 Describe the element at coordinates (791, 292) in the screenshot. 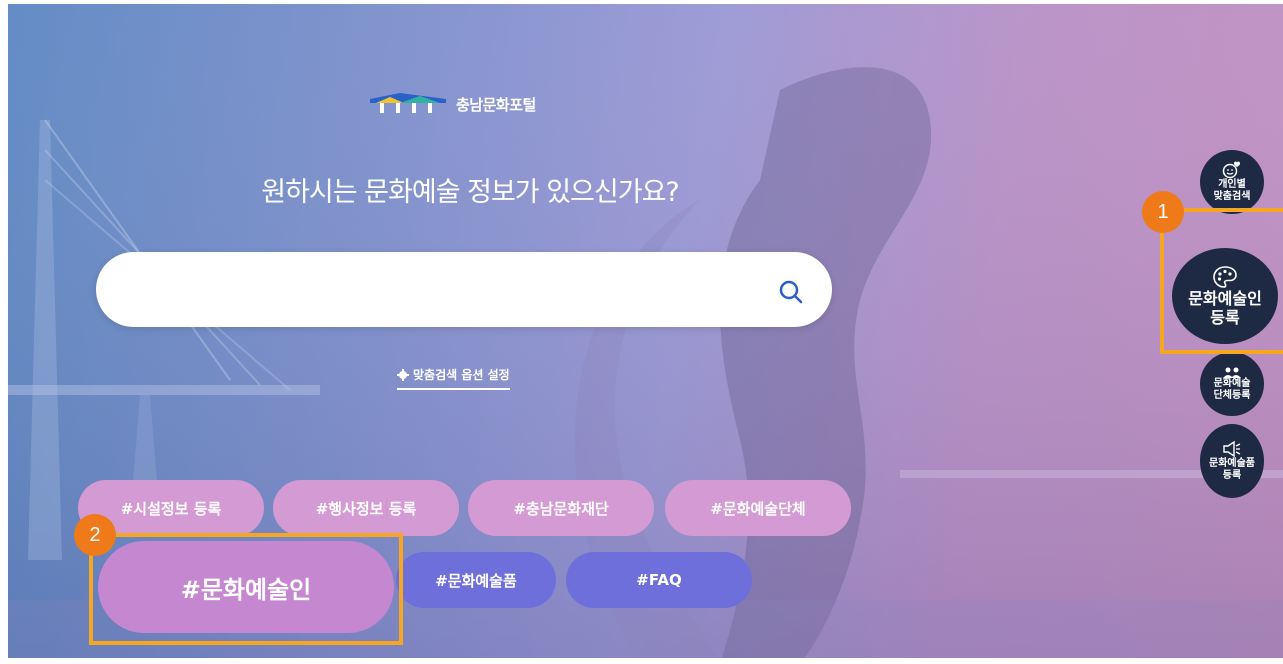

I see `search-icon` at that location.